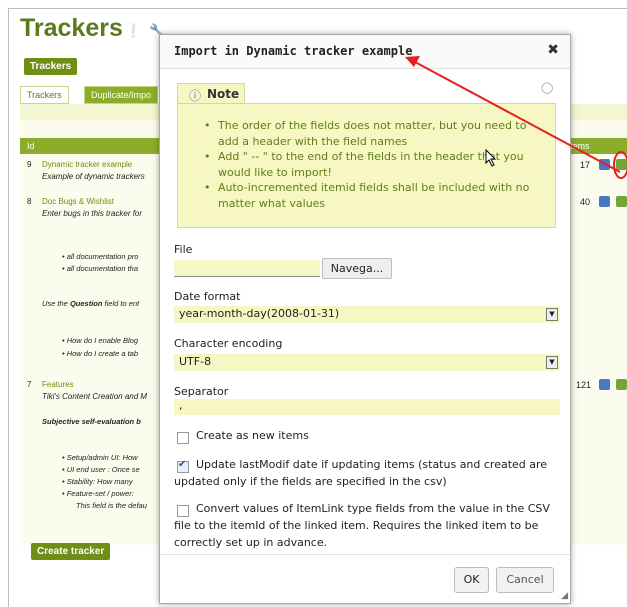  Describe the element at coordinates (412, 61) in the screenshot. I see `annotation-arrow-head` at that location.